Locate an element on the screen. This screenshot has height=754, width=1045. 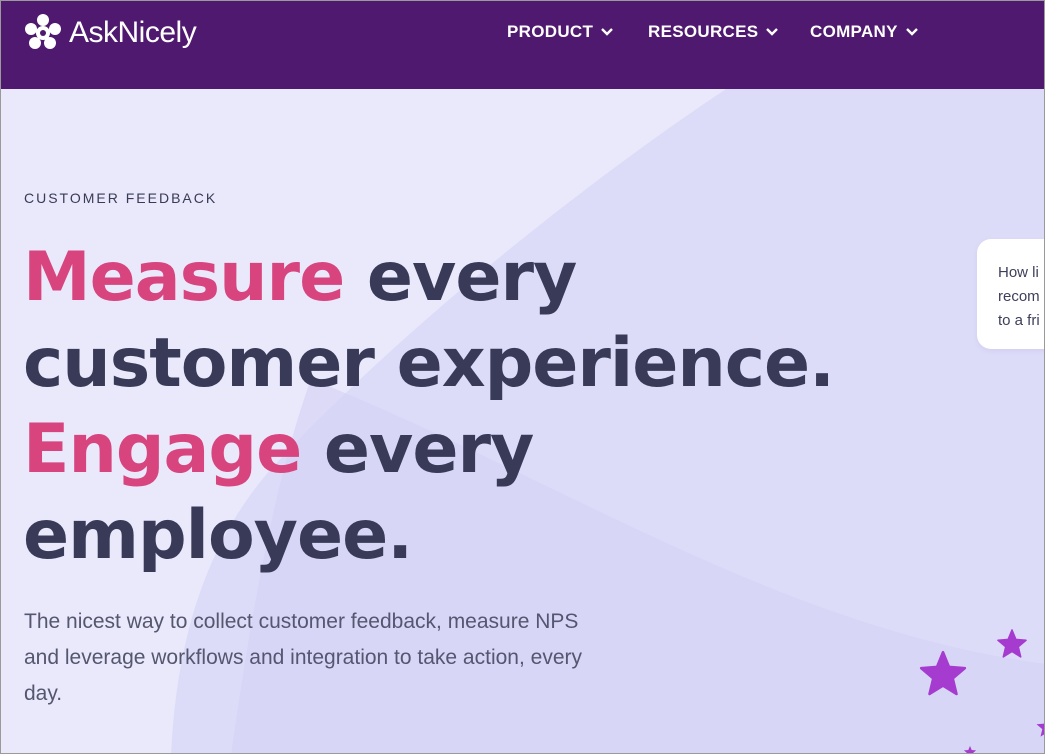
nav-company-menu: COMPANY is located at coordinates (864, 32).